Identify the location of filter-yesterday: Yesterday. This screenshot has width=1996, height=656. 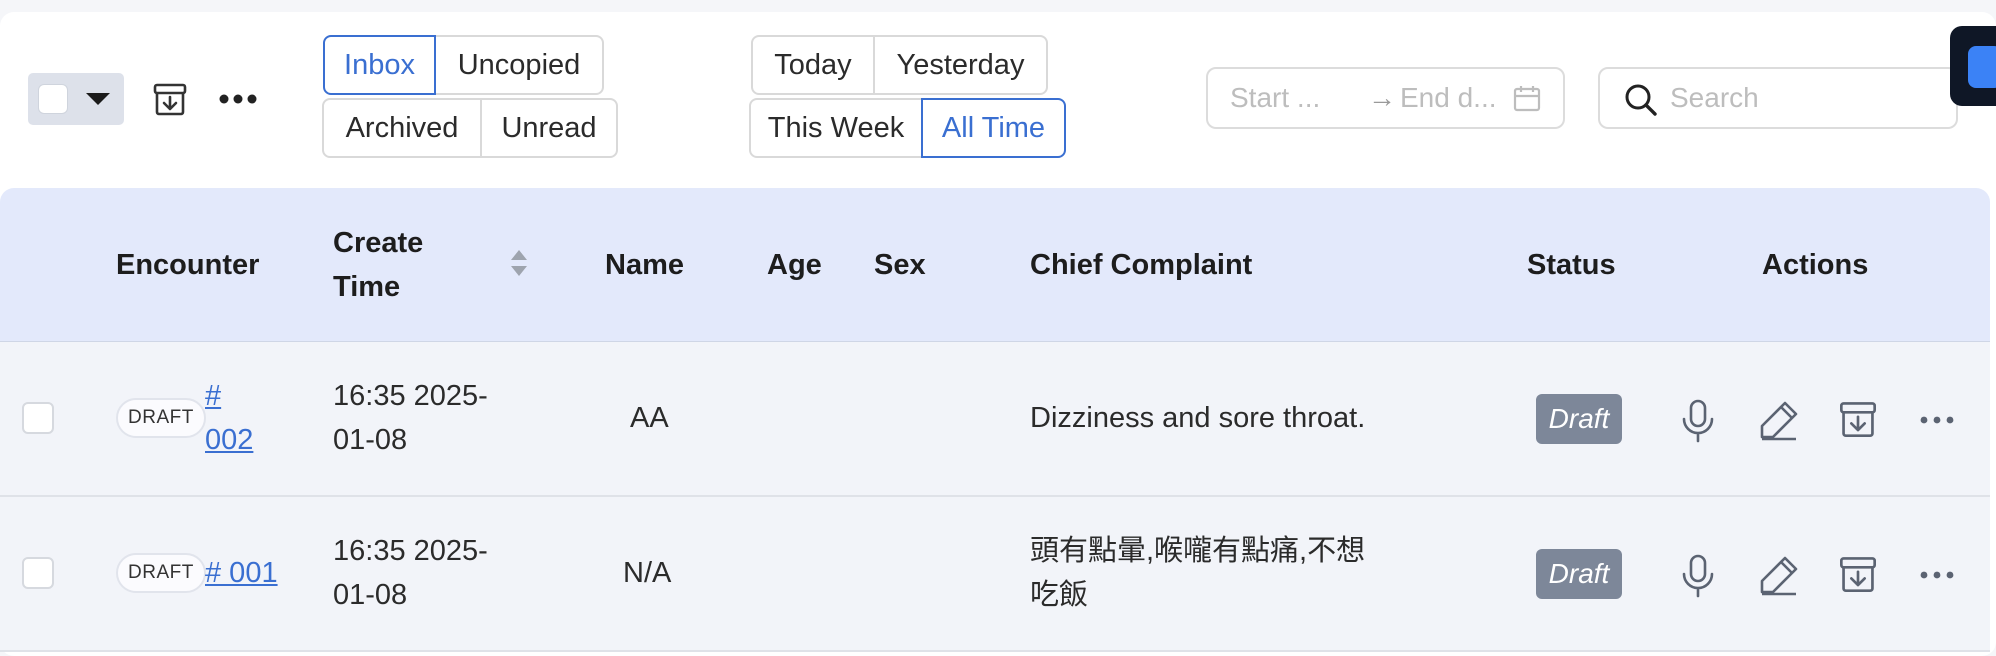
(960, 65).